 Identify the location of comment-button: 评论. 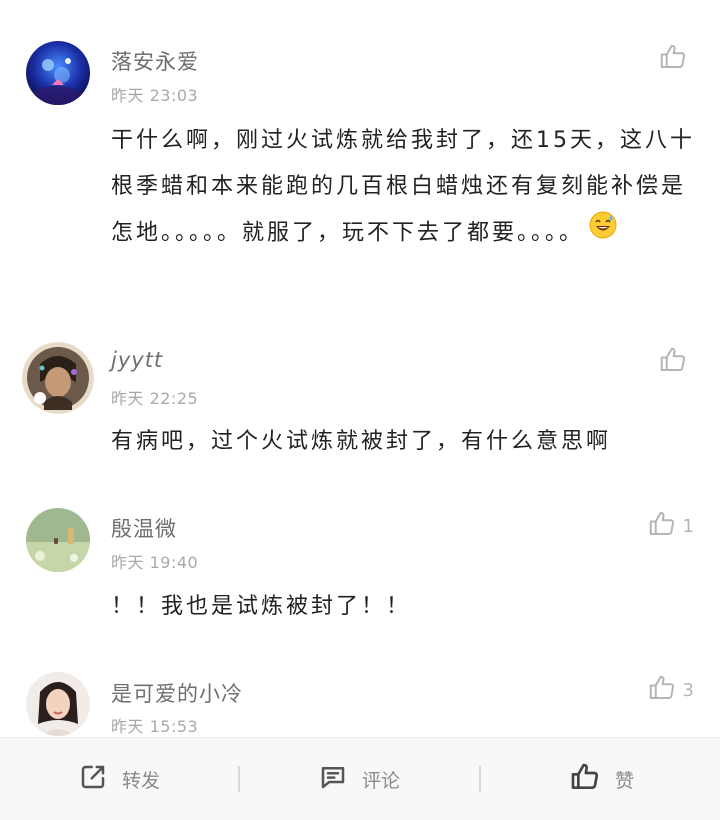
(359, 779).